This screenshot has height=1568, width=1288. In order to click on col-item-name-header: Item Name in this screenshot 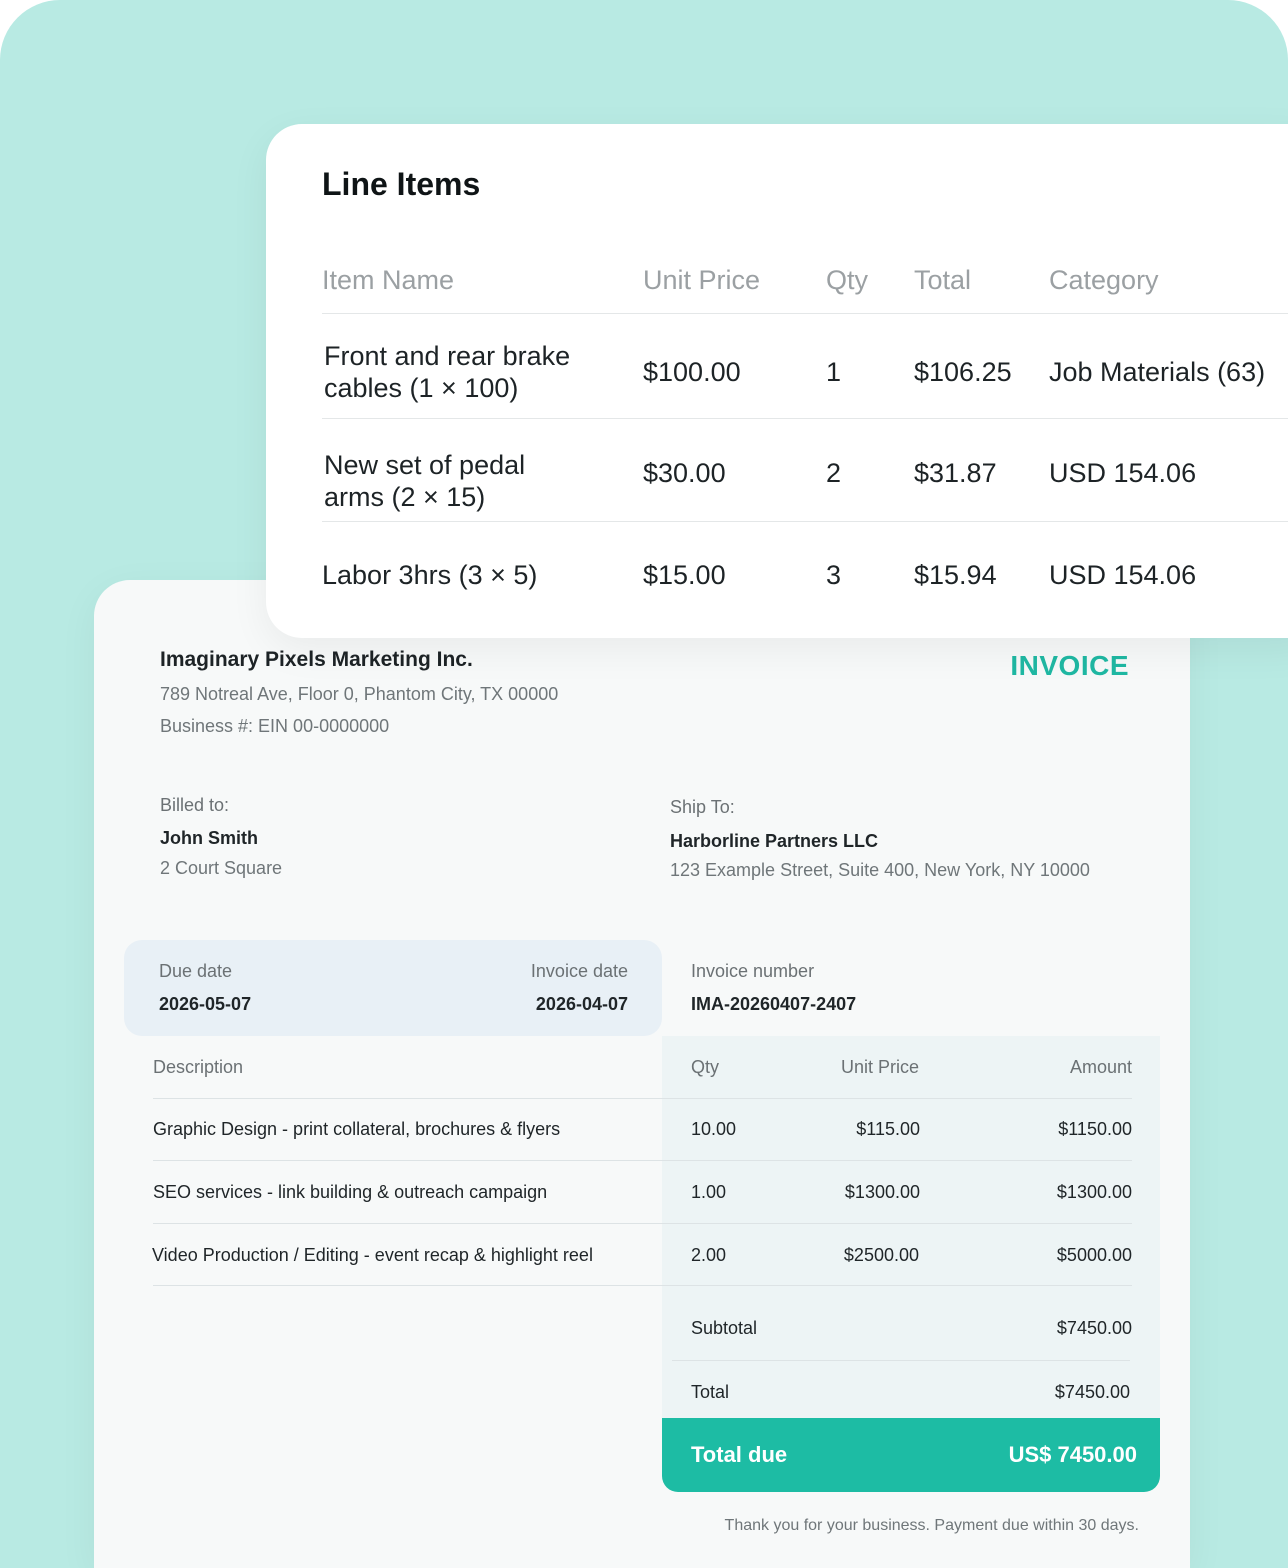, I will do `click(388, 280)`.